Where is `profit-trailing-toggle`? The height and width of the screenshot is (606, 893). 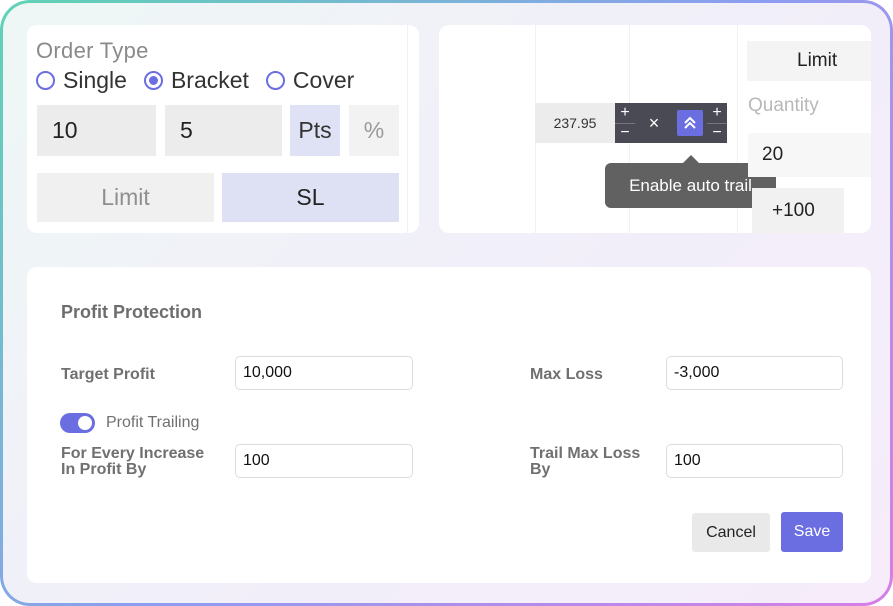
profit-trailing-toggle is located at coordinates (77, 423).